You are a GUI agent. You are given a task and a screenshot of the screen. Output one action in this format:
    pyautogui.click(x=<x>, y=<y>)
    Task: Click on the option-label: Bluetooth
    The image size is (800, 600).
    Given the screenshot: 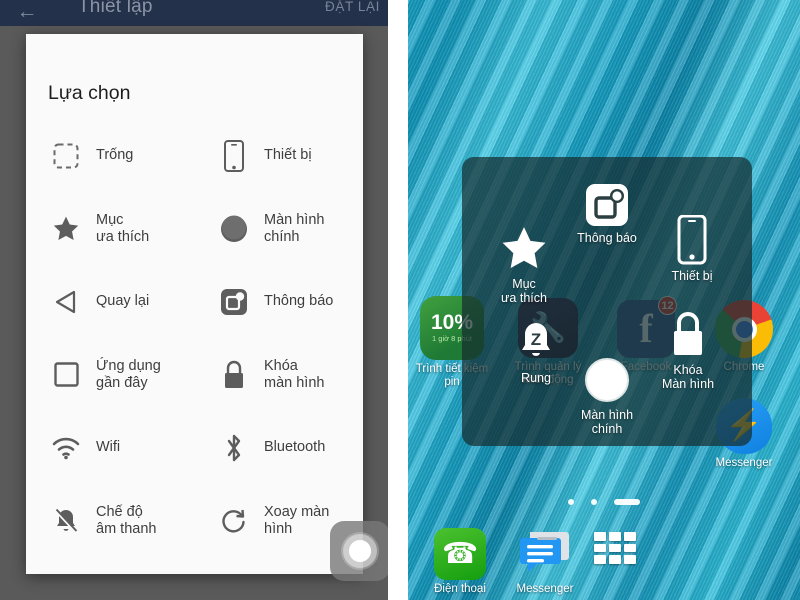 What is the action you would take?
    pyautogui.click(x=295, y=447)
    